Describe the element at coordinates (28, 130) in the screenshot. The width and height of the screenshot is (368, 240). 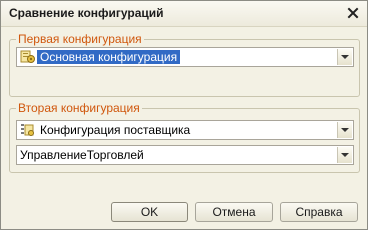
I see `vendor-configuration-icon` at that location.